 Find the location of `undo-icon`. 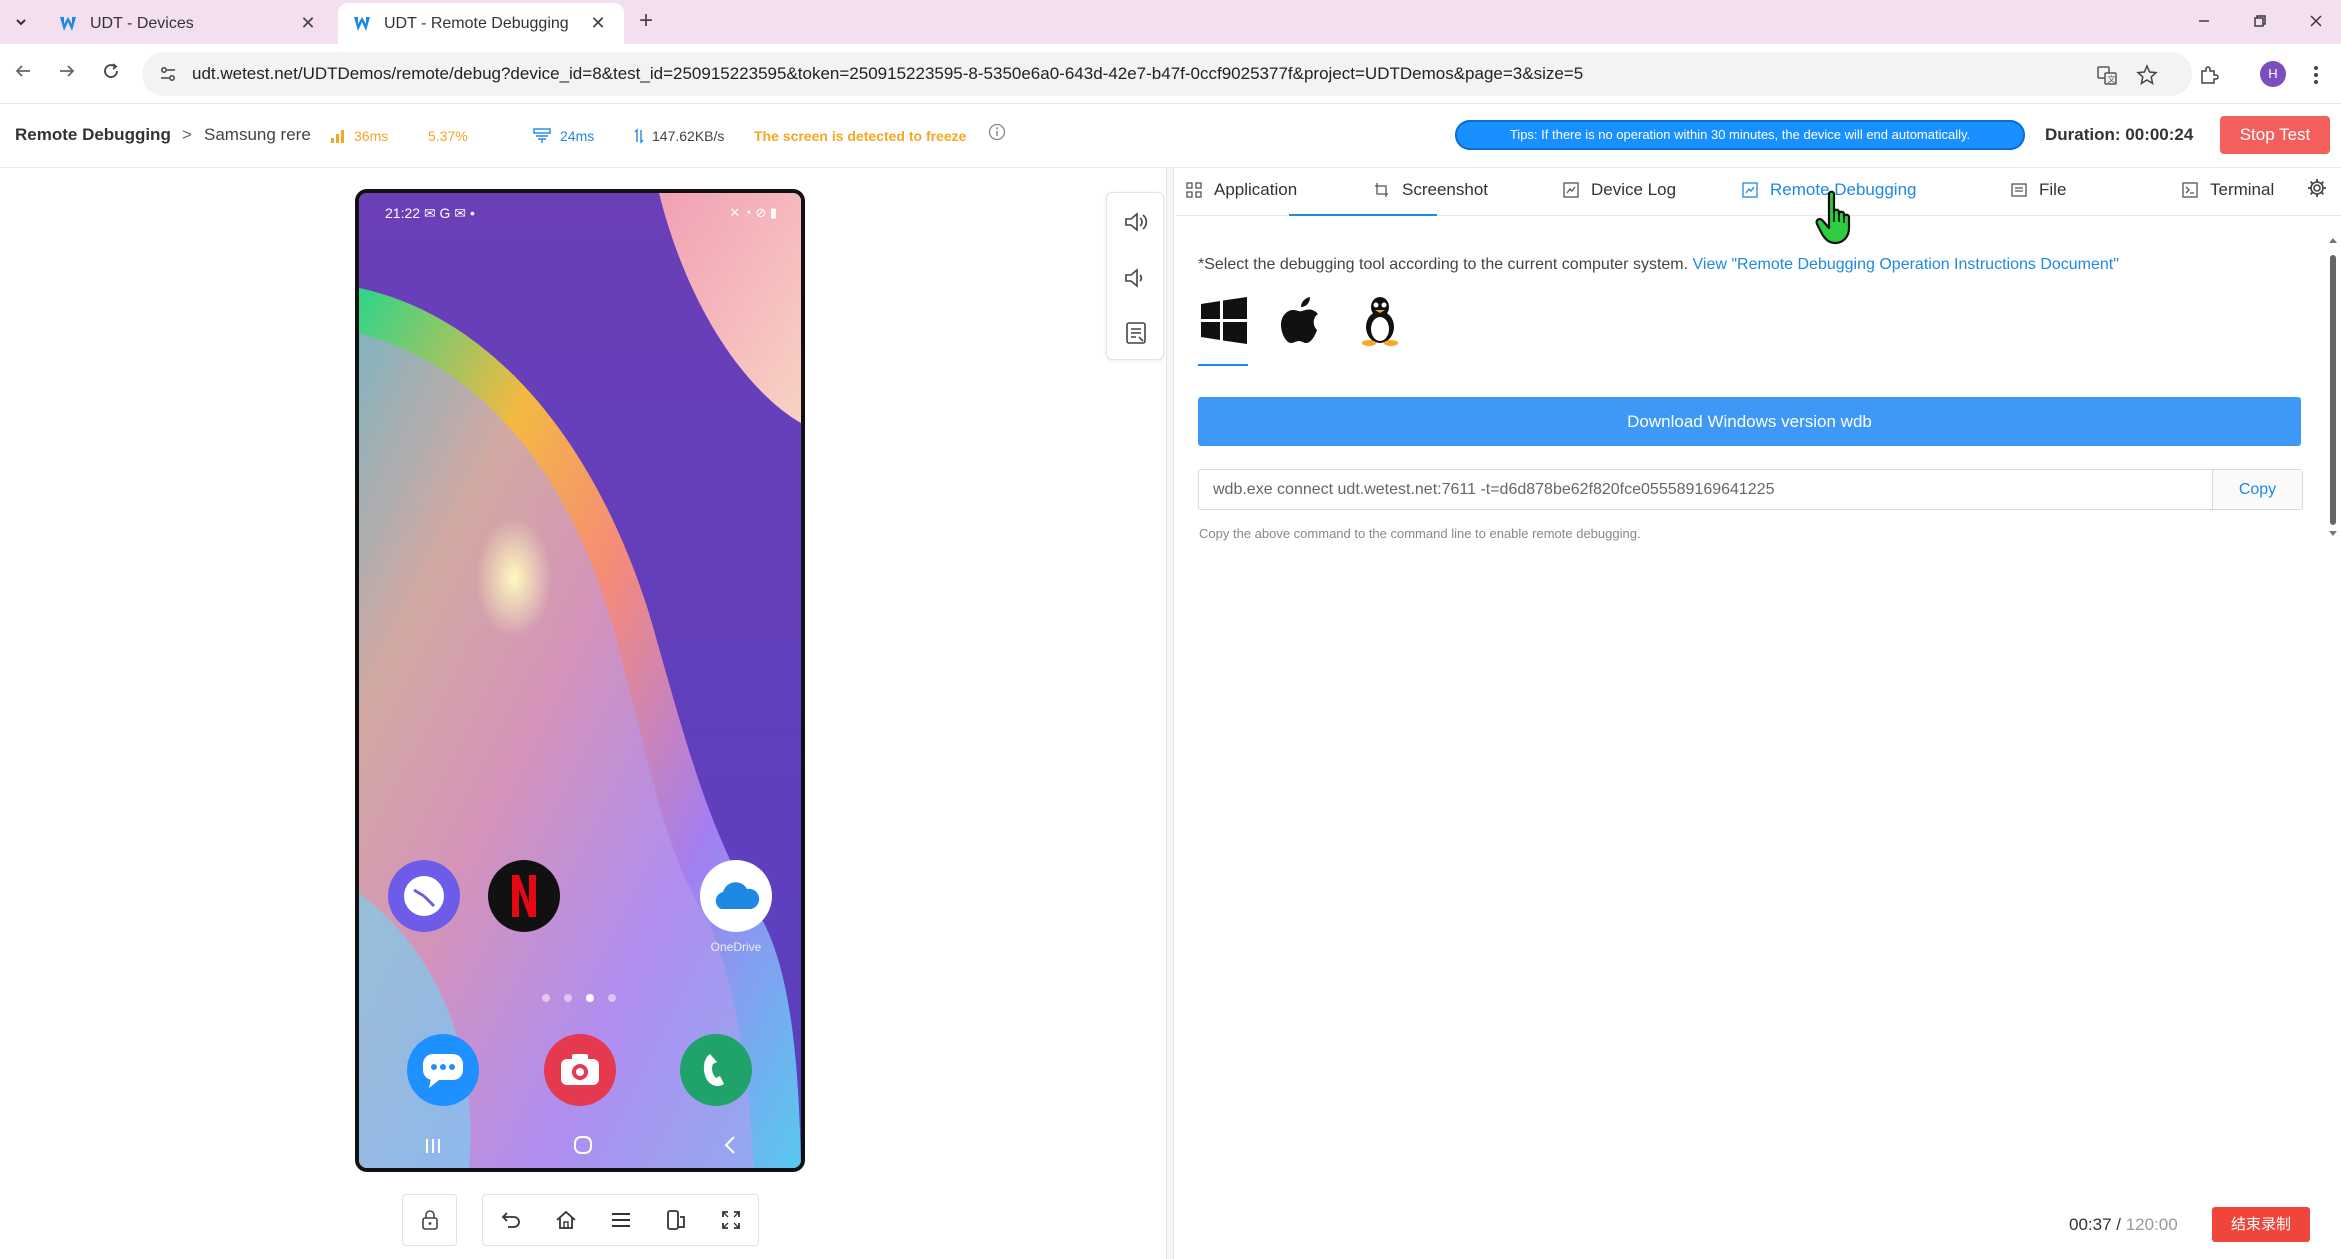

undo-icon is located at coordinates (510, 1220).